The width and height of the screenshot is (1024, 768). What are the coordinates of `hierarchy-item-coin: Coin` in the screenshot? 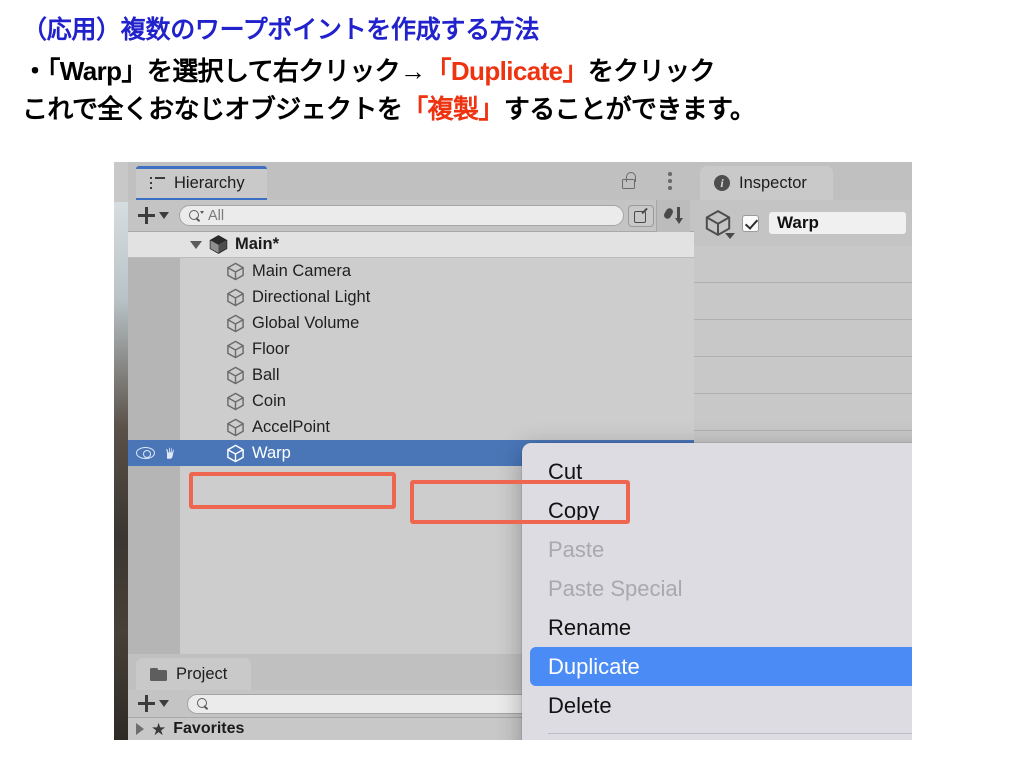 It's located at (411, 401).